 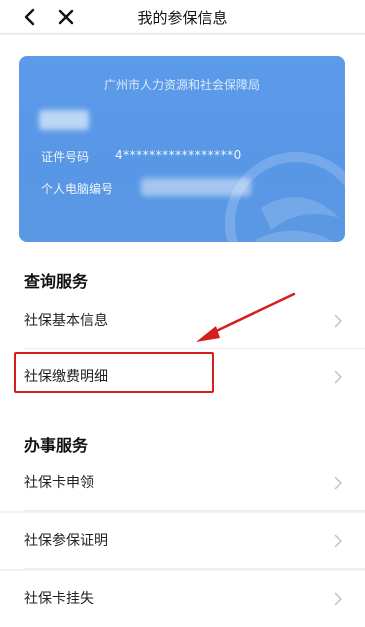 I want to click on list-item-basic-info: 社保基本信息, so click(x=182, y=321).